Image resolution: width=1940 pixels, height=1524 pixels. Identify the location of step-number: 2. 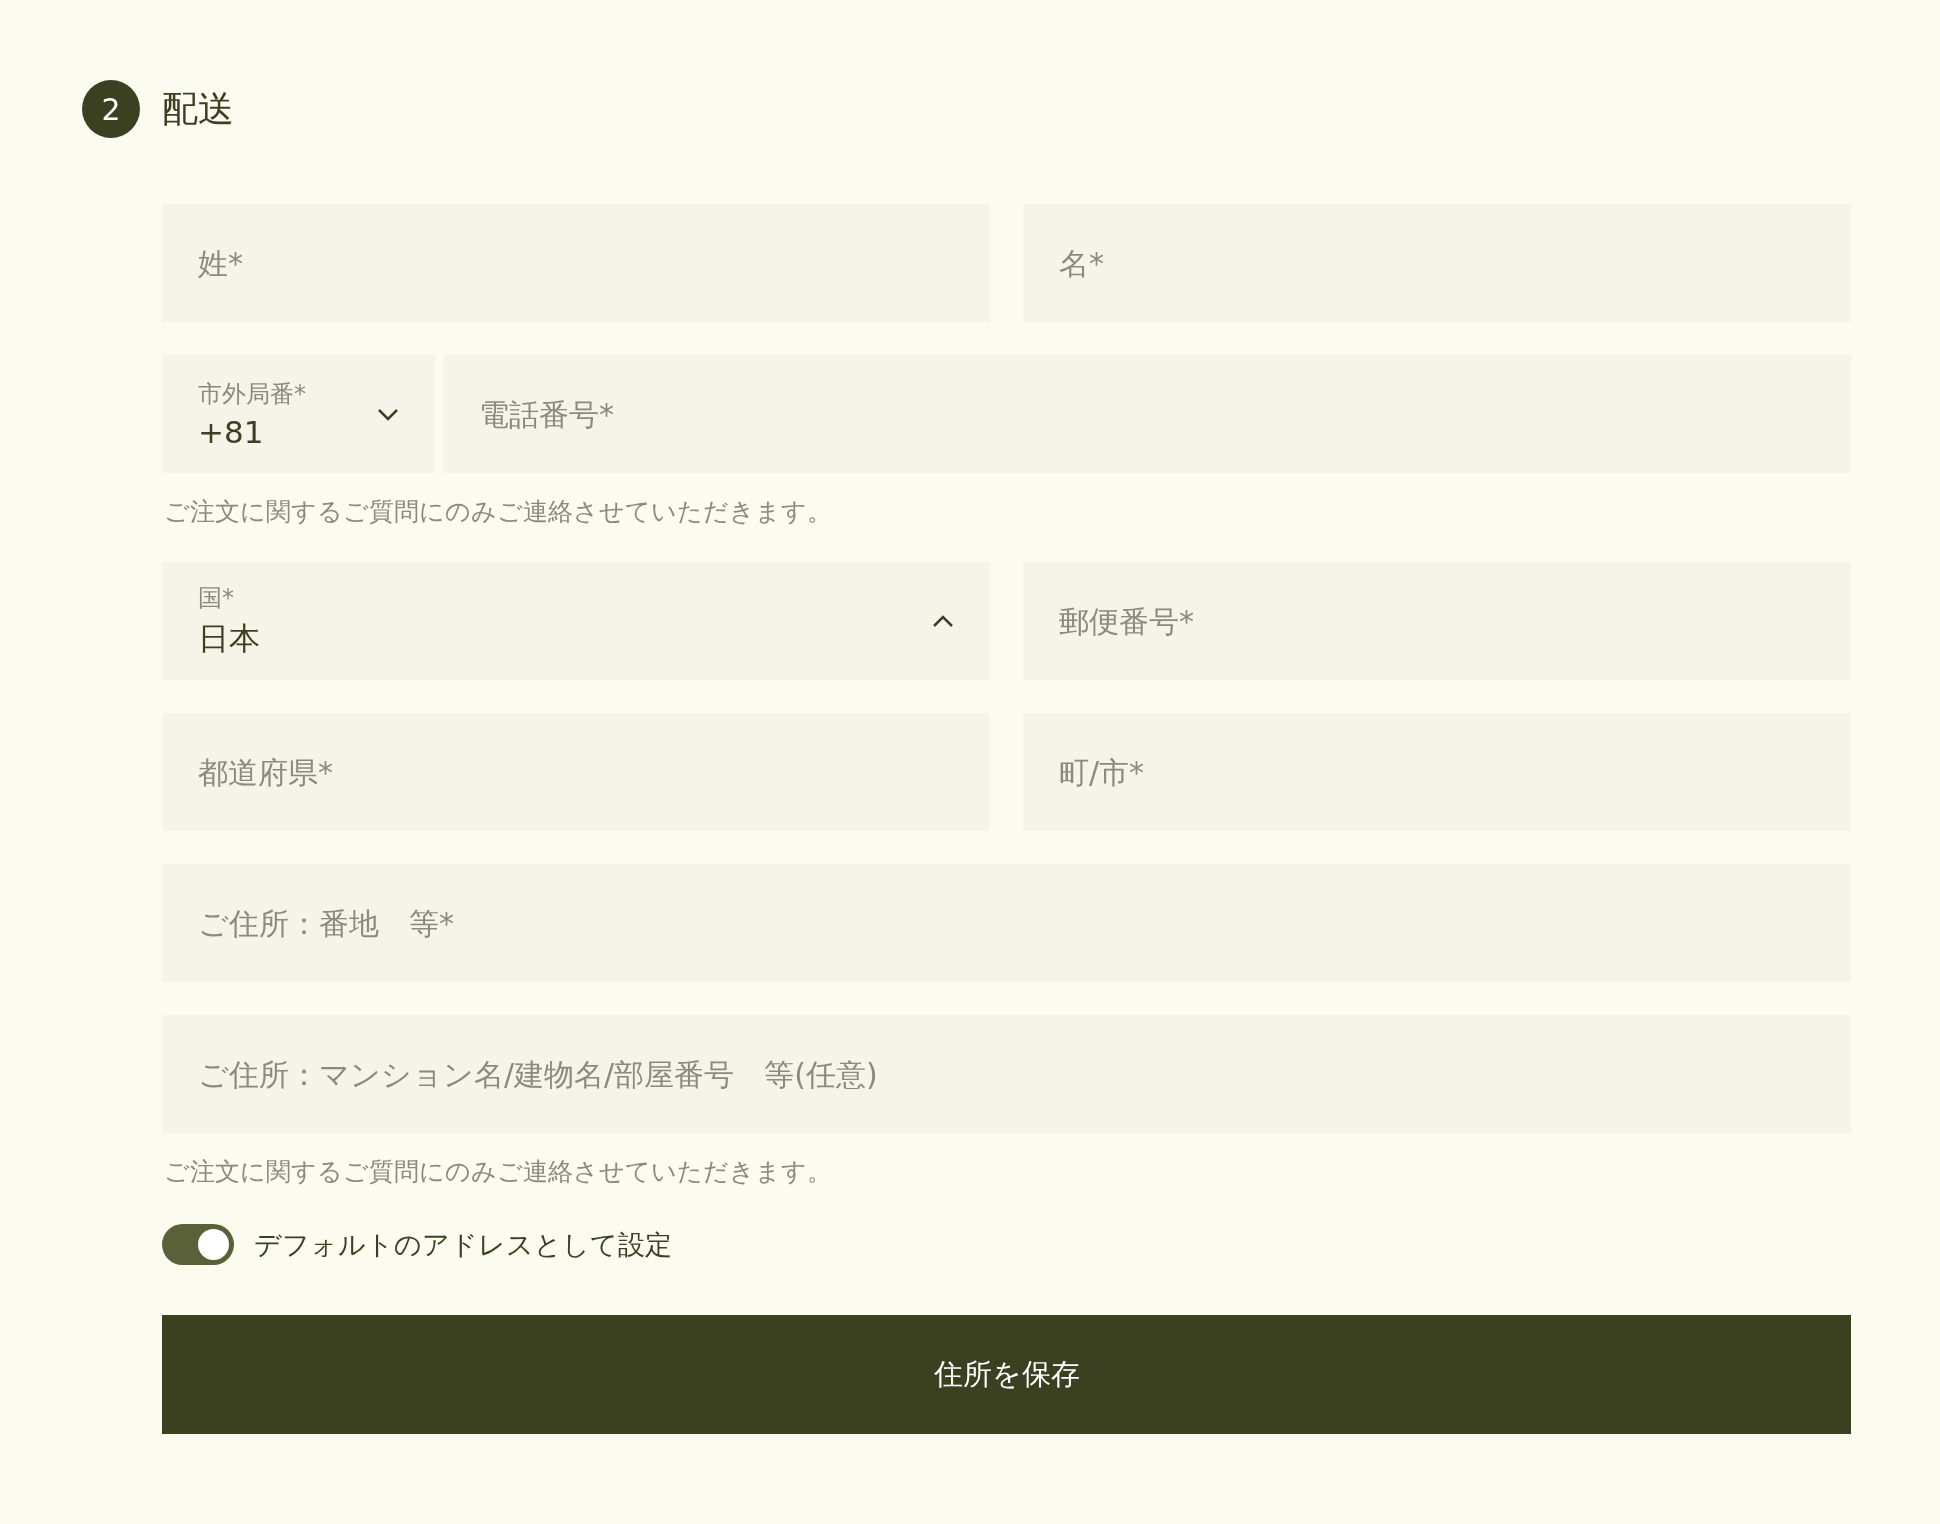
(111, 109).